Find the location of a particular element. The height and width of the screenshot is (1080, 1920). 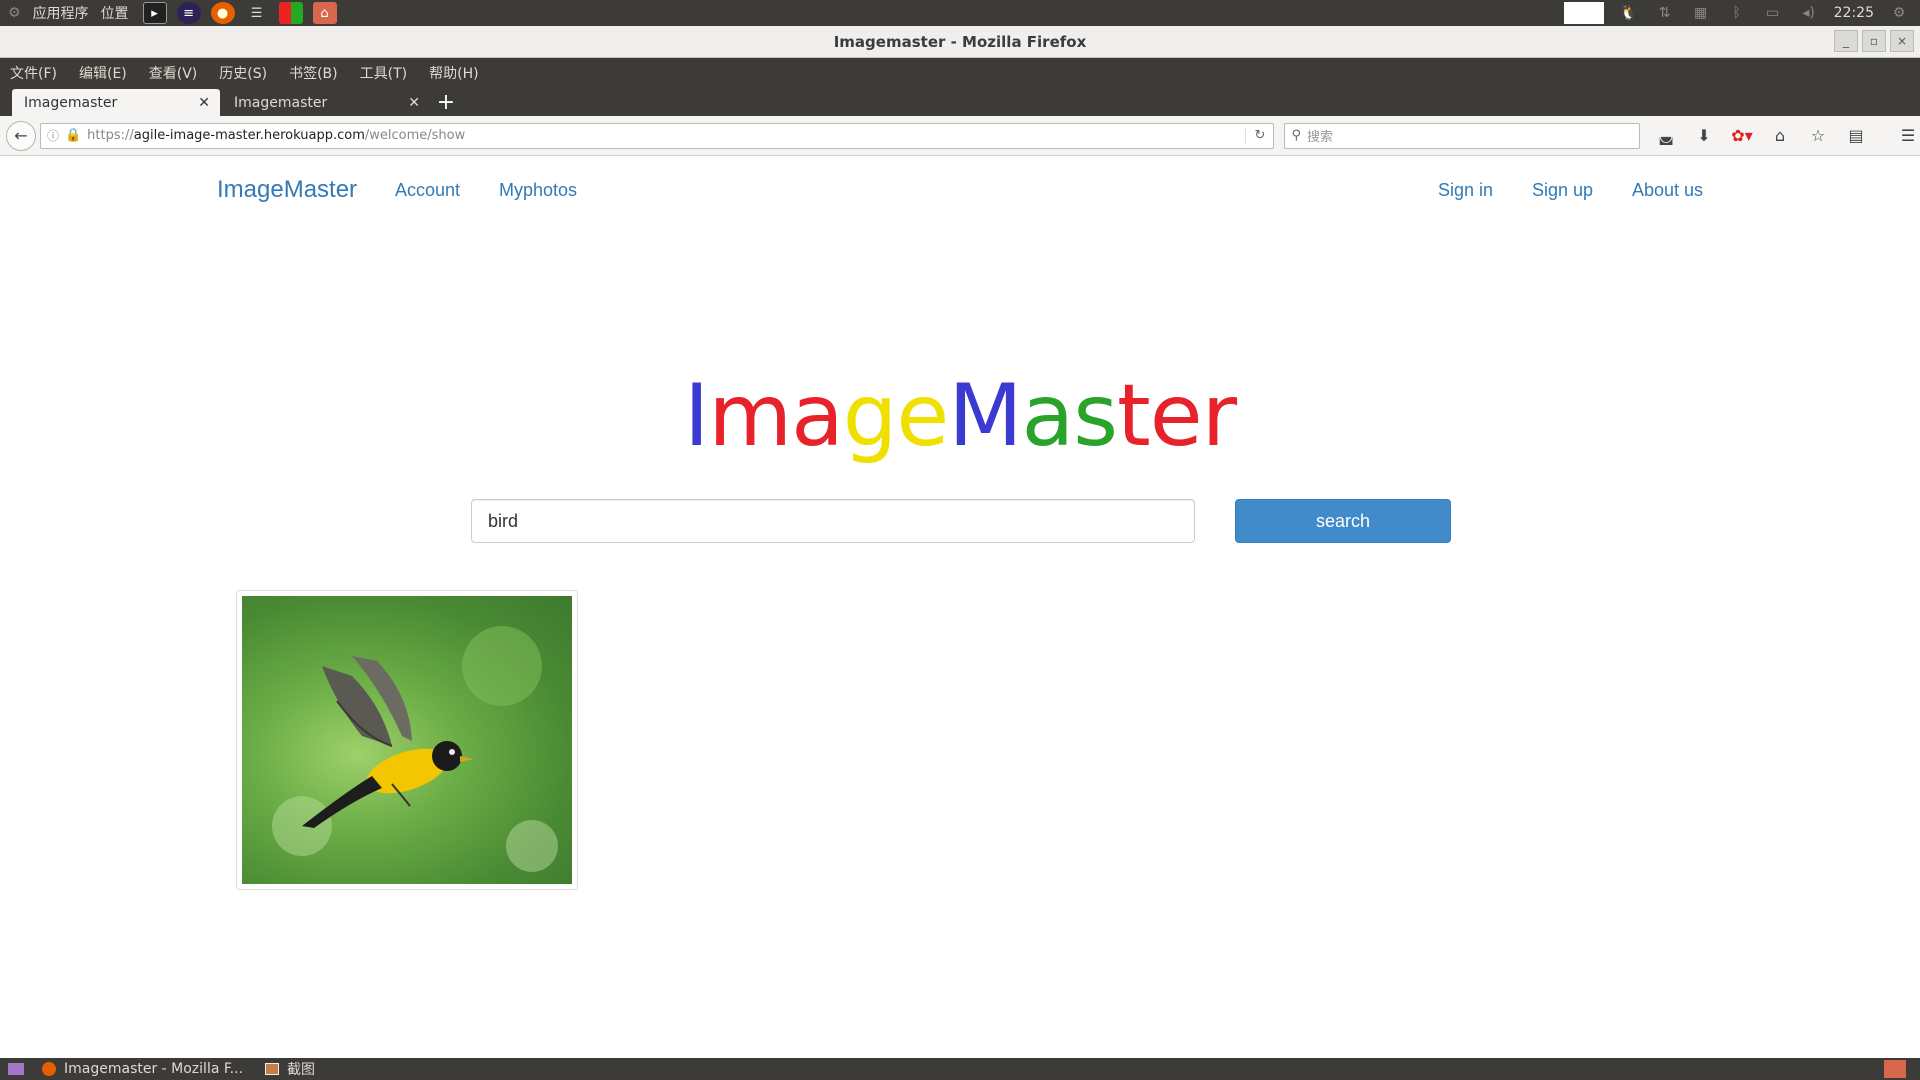

search-form: search is located at coordinates (961, 521).